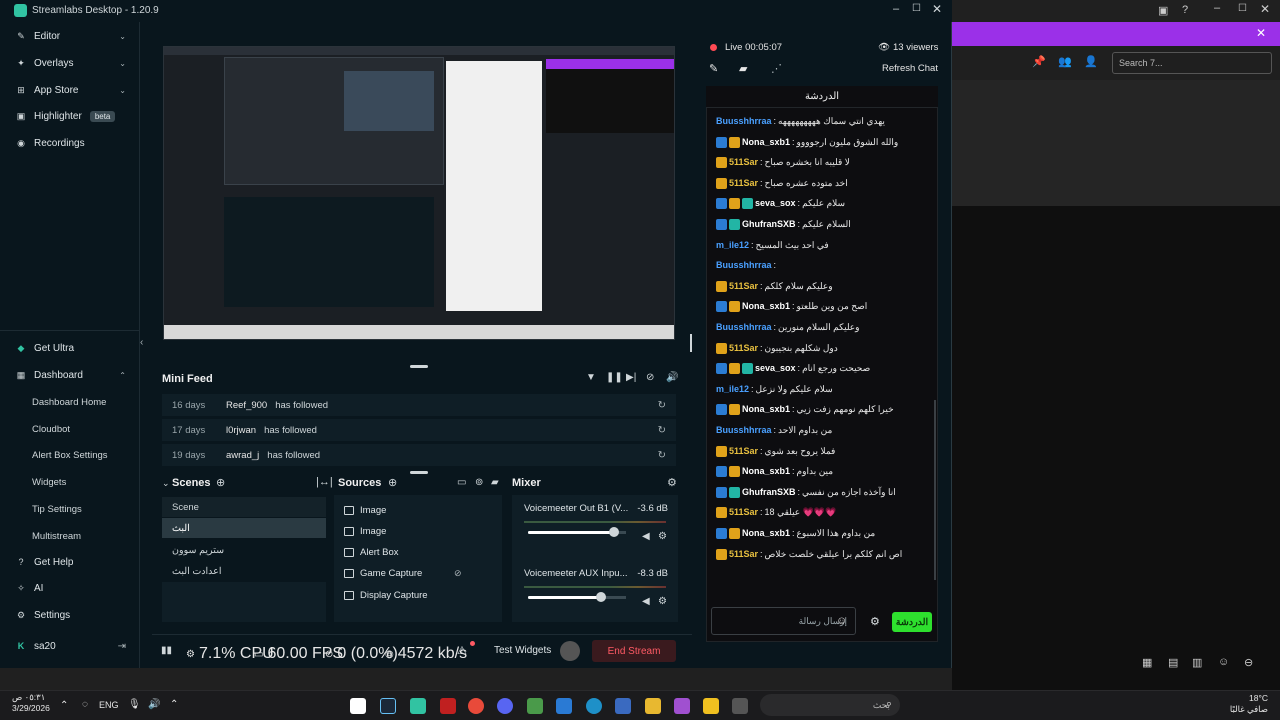  Describe the element at coordinates (70, 455) in the screenshot. I see `nav-alert-box-settings: Alert Box Settings` at that location.